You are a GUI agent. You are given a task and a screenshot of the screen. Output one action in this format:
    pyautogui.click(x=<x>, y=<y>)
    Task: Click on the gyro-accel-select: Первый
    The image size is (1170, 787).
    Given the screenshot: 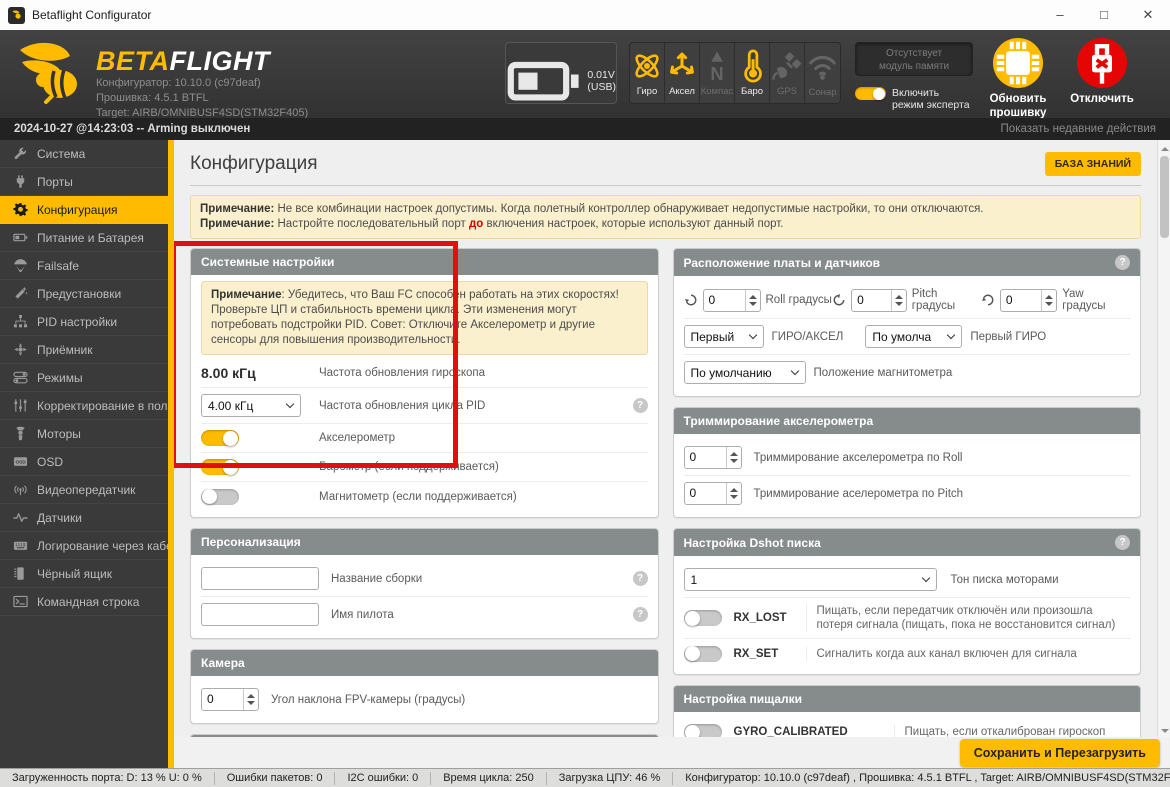 What is the action you would take?
    pyautogui.click(x=723, y=336)
    